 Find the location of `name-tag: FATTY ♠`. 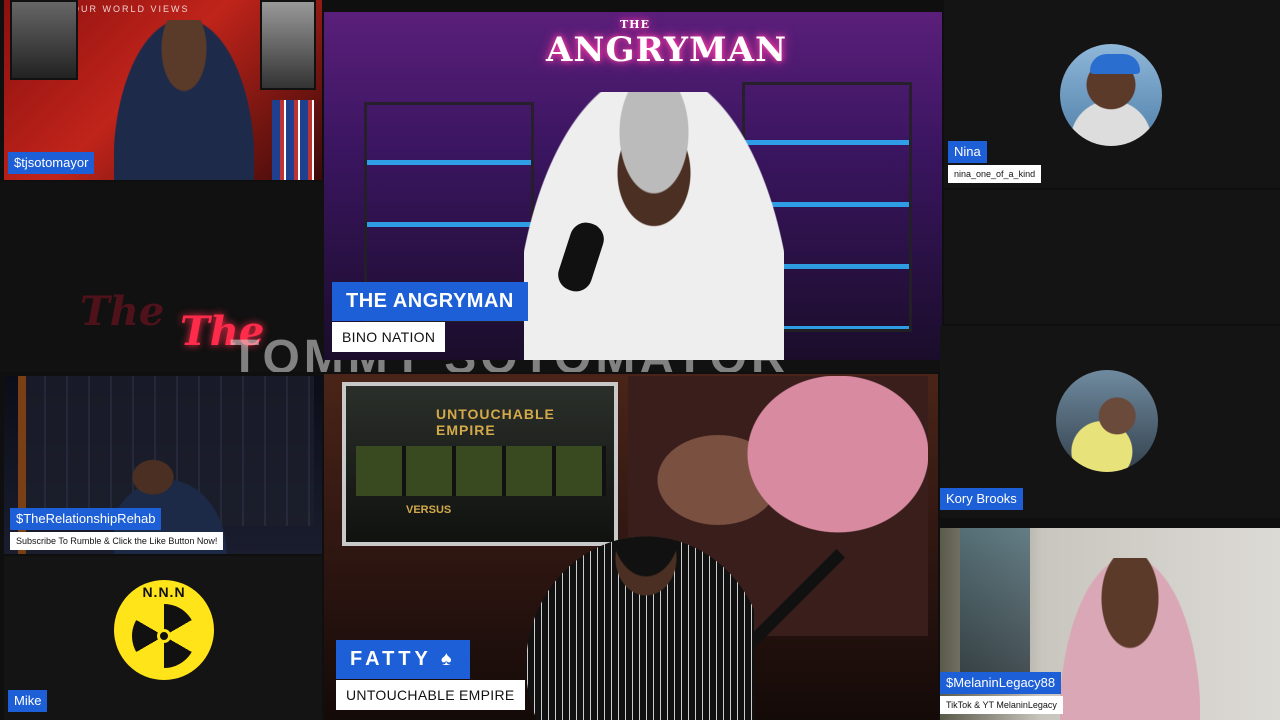

name-tag: FATTY ♠ is located at coordinates (403, 659).